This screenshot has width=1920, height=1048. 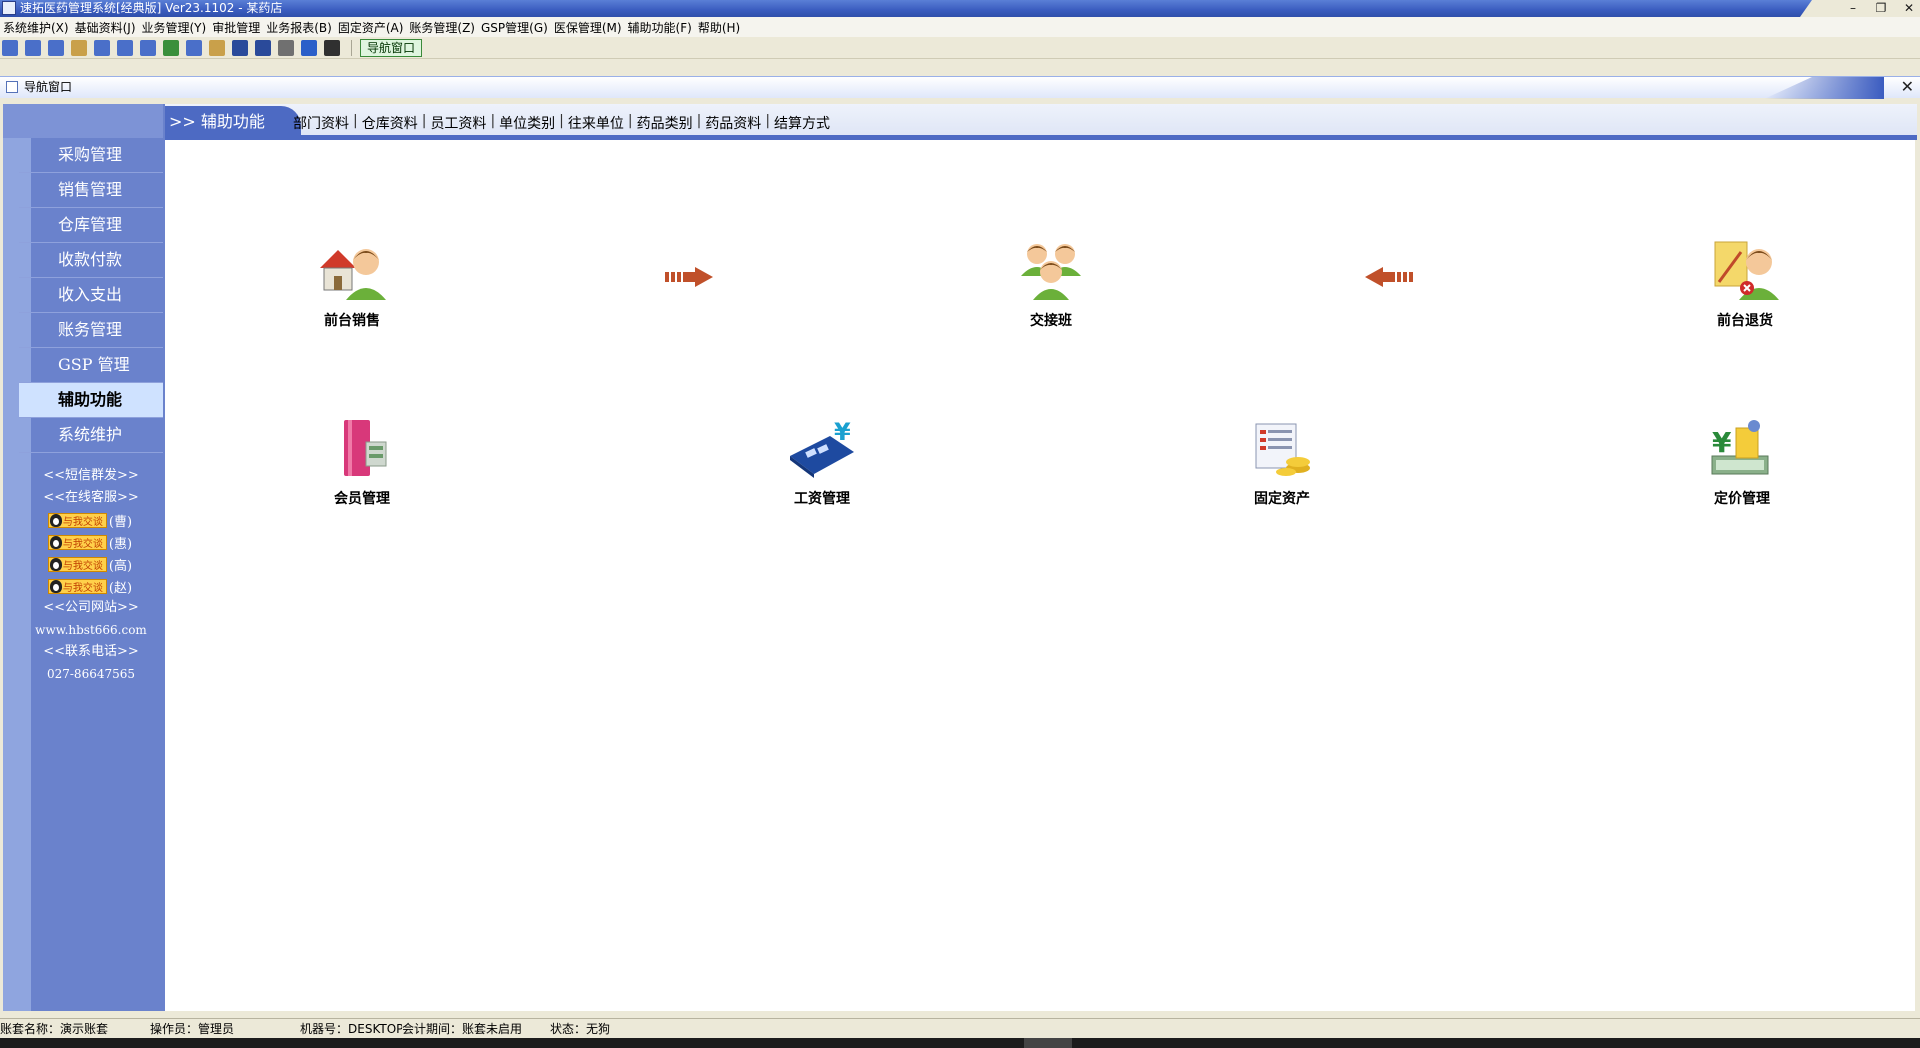 I want to click on app-icon, so click(x=9, y=8).